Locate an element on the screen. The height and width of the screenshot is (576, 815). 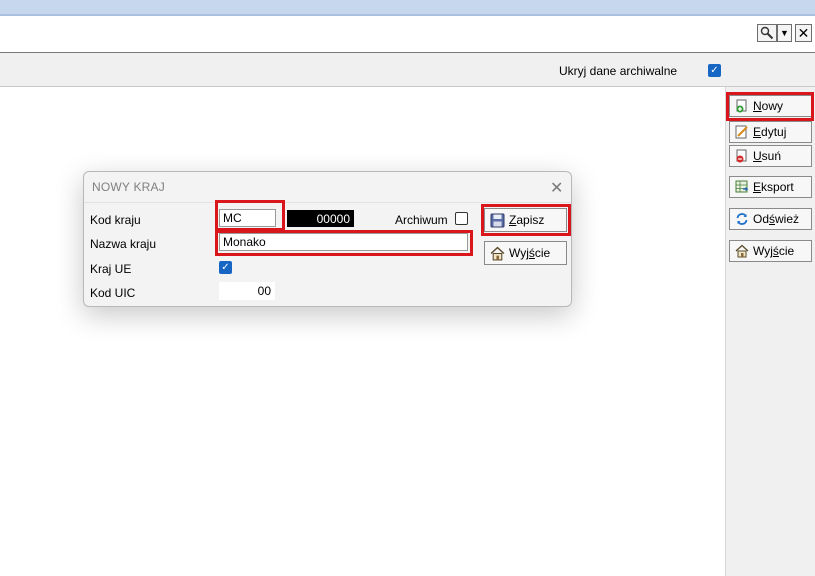
country-code-label: Kod kraju is located at coordinates (115, 220).